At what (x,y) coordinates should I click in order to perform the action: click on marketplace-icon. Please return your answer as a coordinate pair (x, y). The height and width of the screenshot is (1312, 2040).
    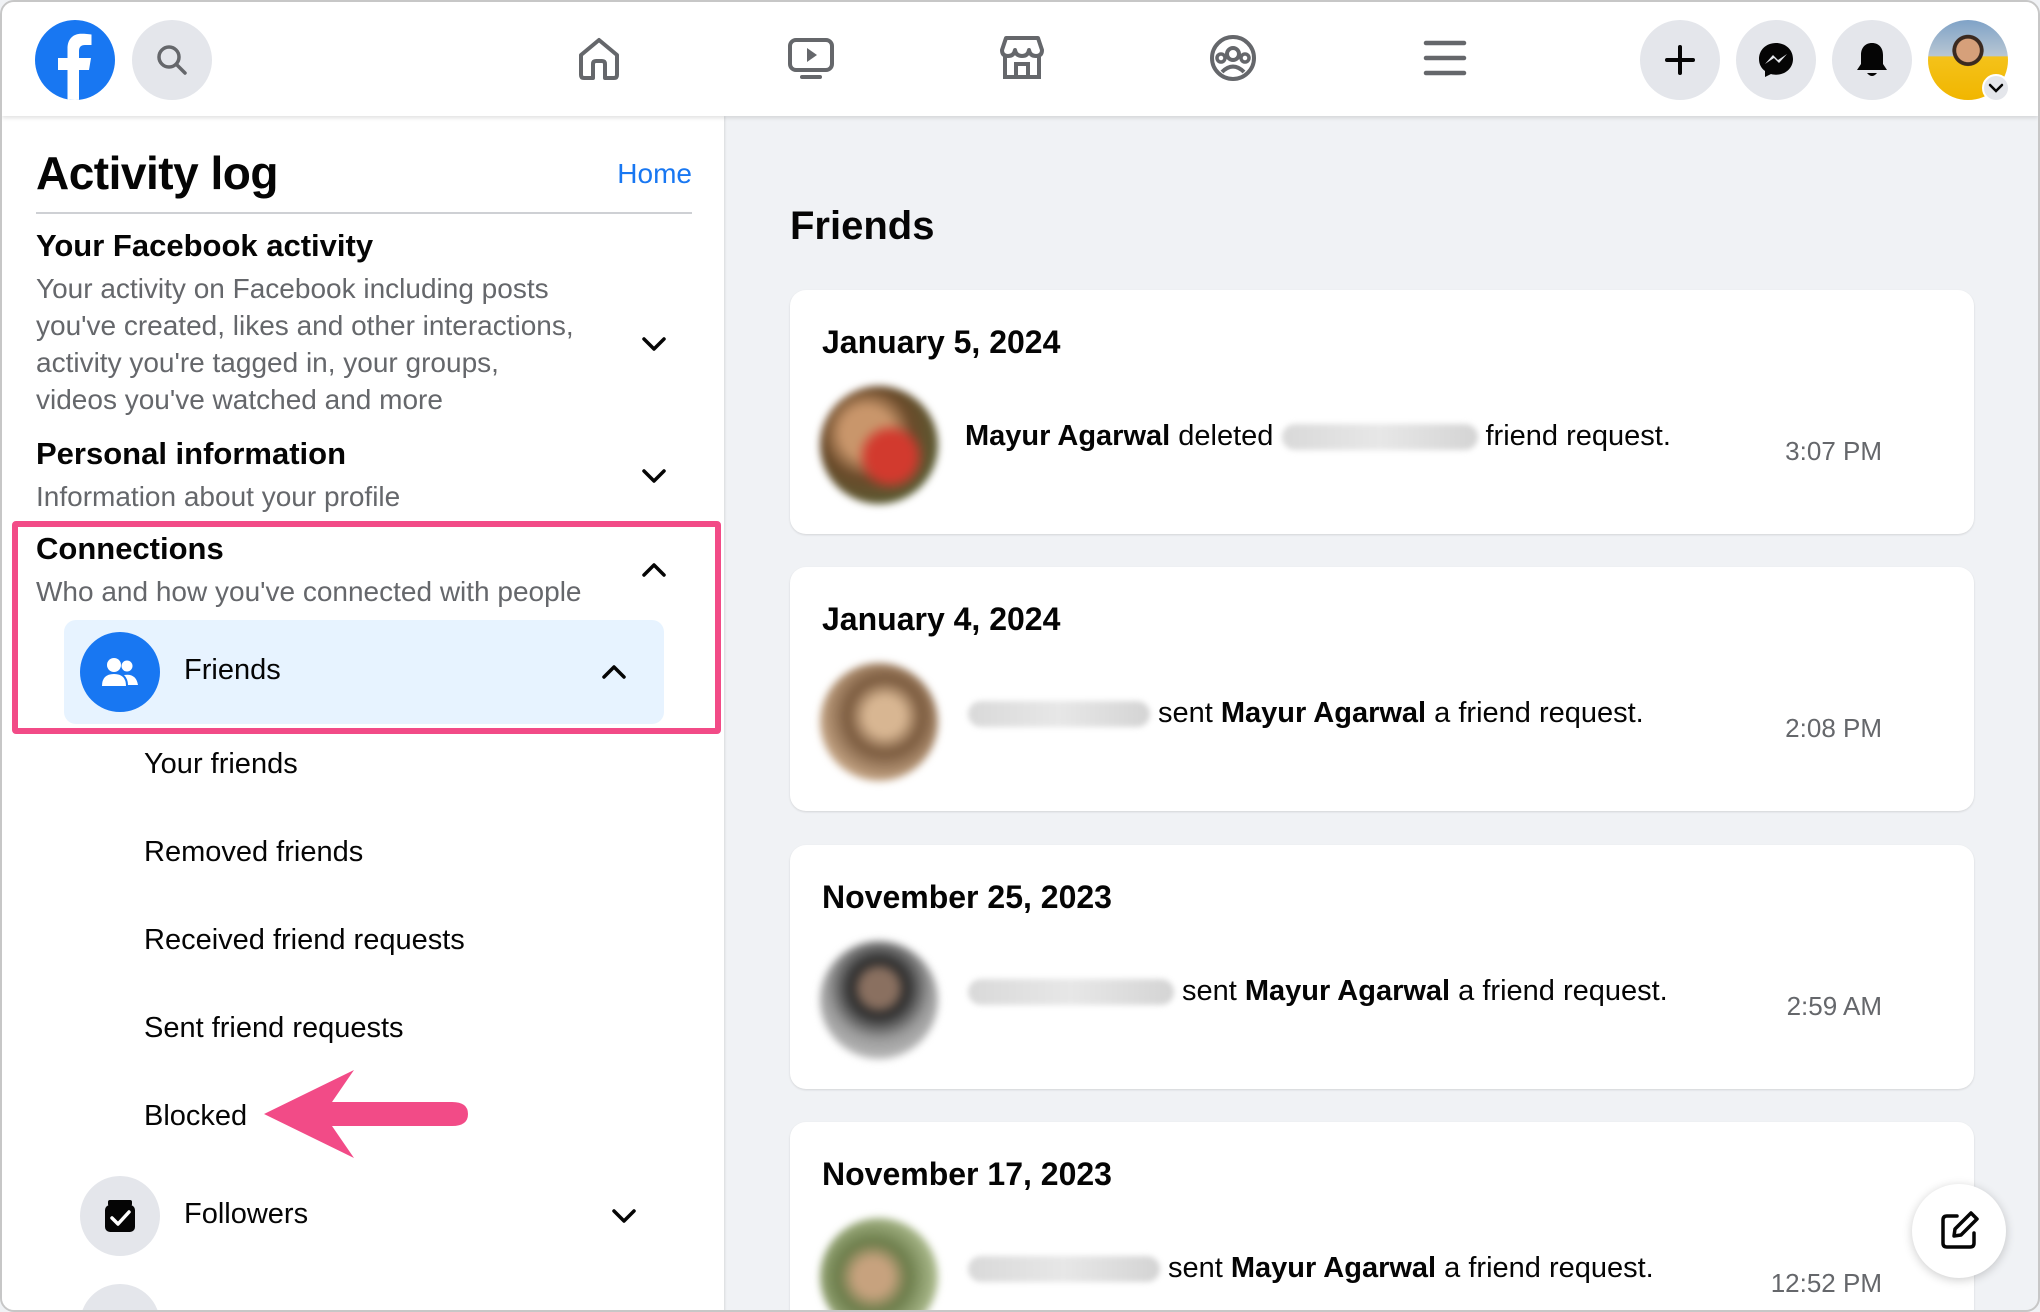
    Looking at the image, I should click on (1022, 58).